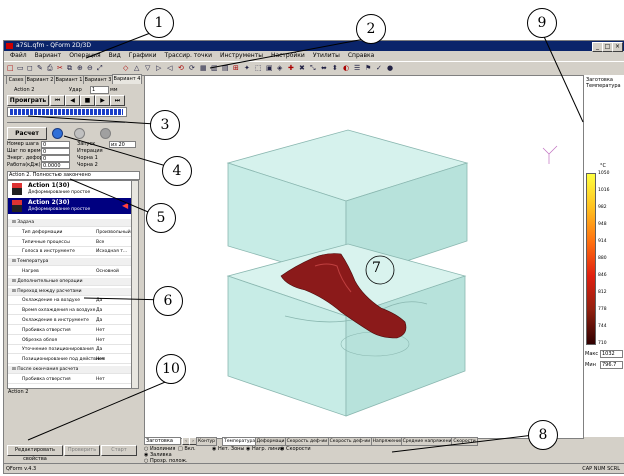 This screenshot has height=476, width=624. Describe the element at coordinates (371, 29) in the screenshot. I see `callout-2: 2` at that location.